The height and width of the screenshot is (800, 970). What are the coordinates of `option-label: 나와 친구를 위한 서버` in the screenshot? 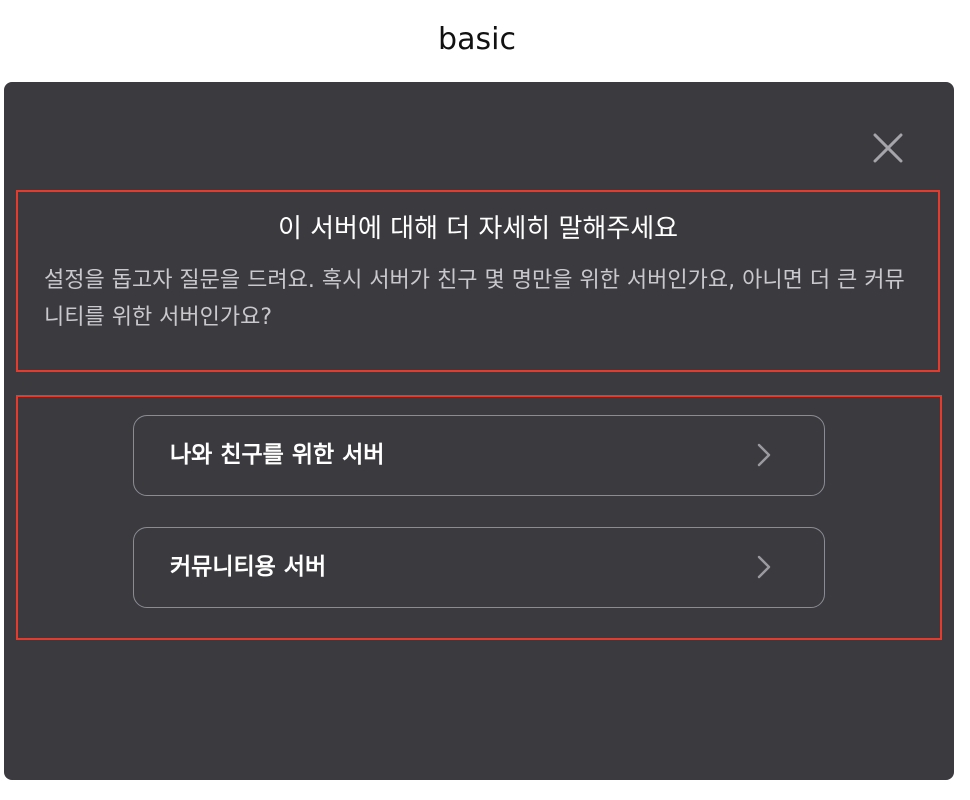 It's located at (277, 455).